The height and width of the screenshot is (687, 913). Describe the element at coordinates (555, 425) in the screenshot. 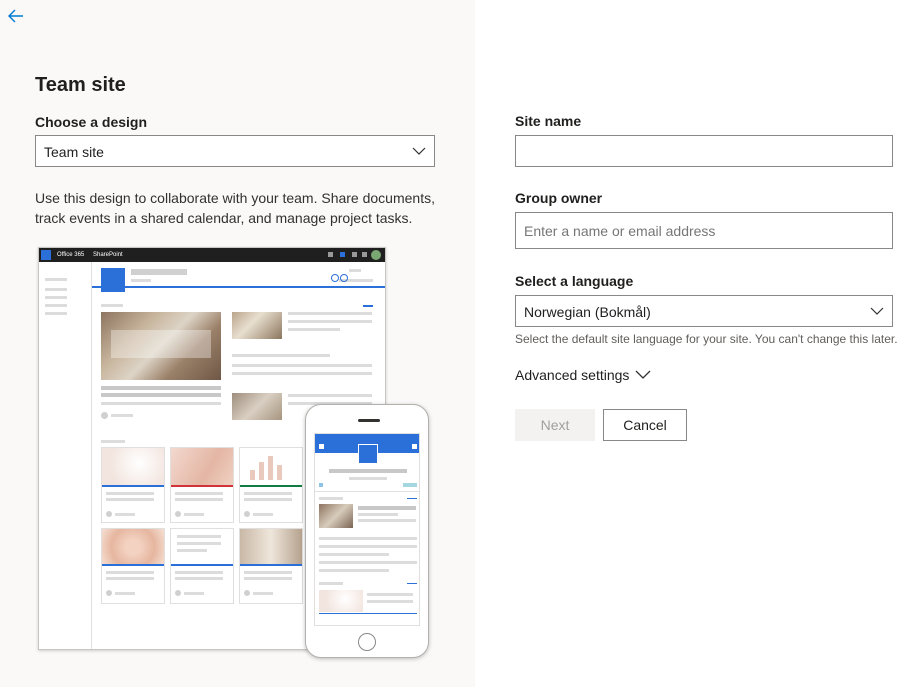

I see `next-button: Next` at that location.